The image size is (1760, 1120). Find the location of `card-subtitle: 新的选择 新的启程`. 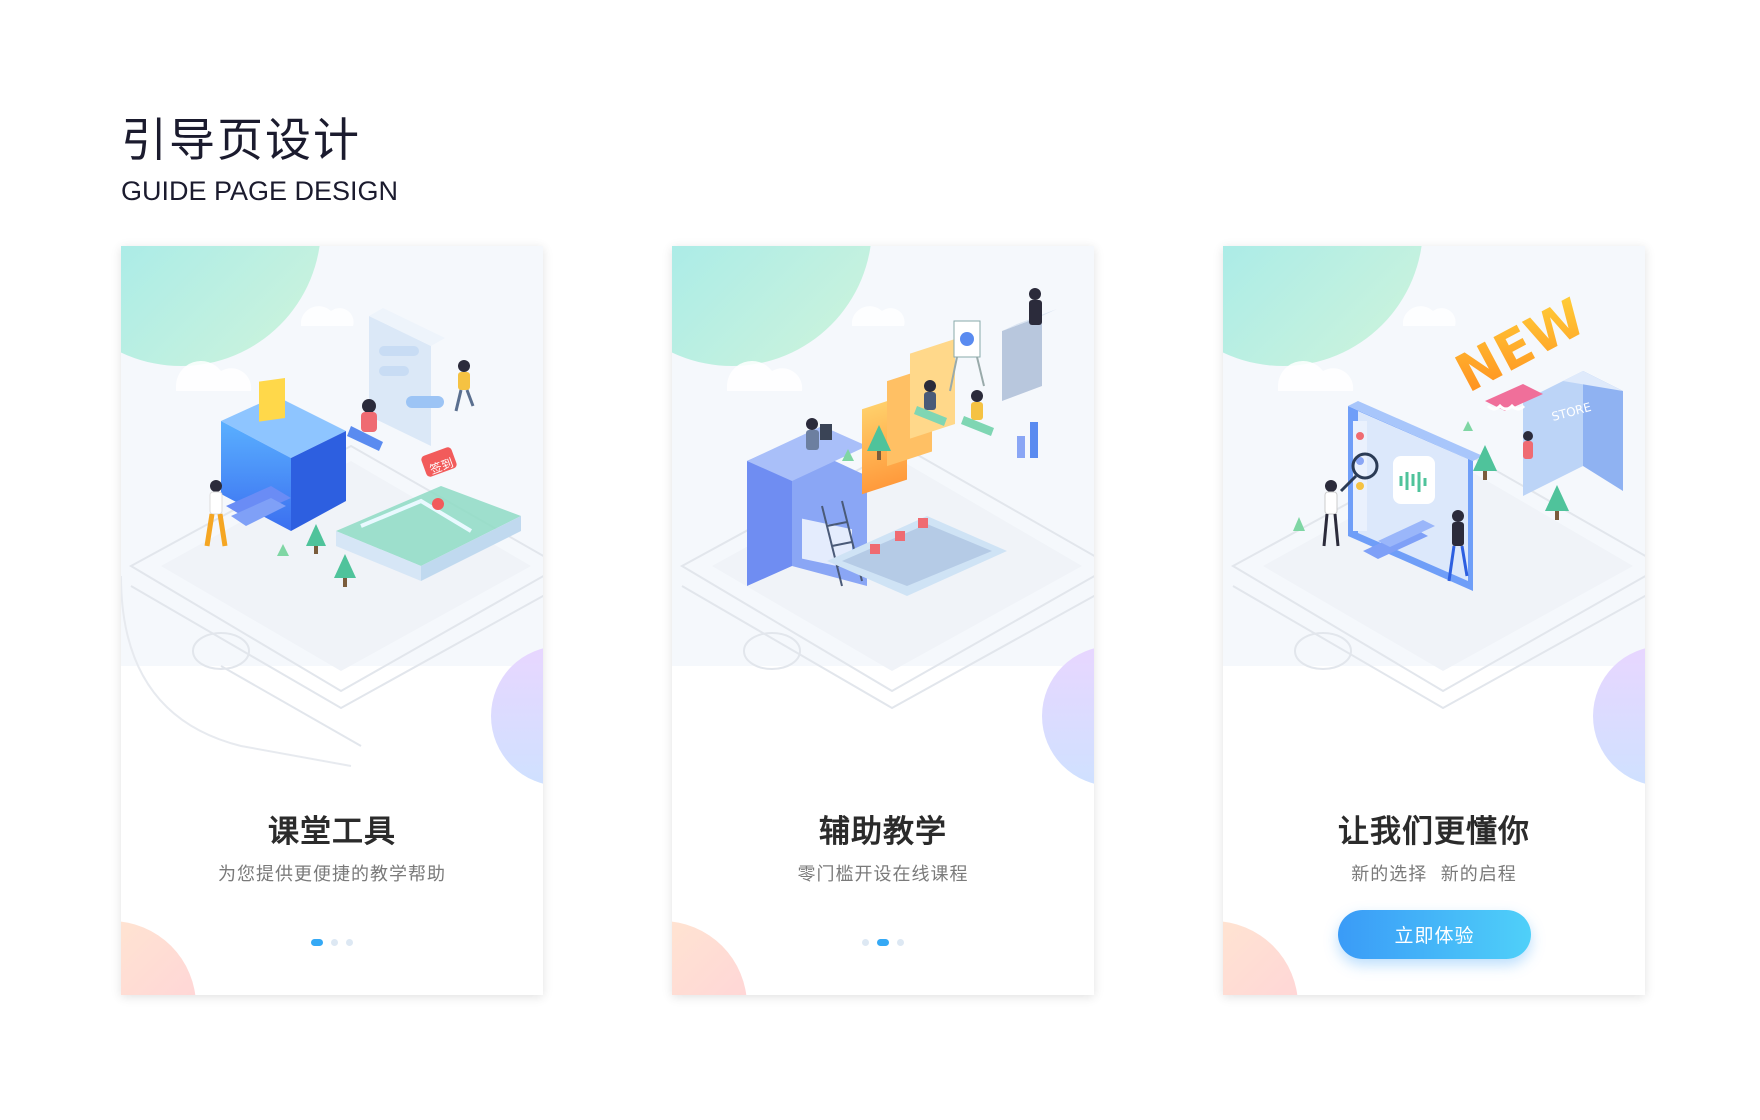

card-subtitle: 新的选择 新的启程 is located at coordinates (1434, 874).